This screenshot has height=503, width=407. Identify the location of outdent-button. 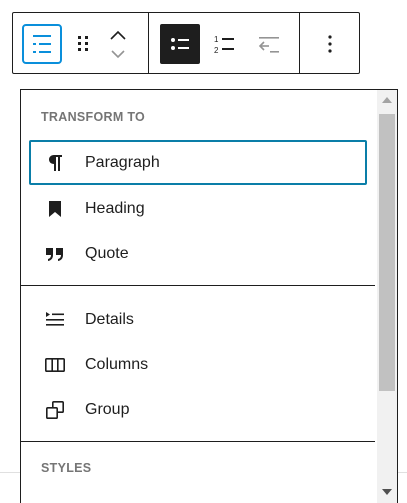
(269, 44).